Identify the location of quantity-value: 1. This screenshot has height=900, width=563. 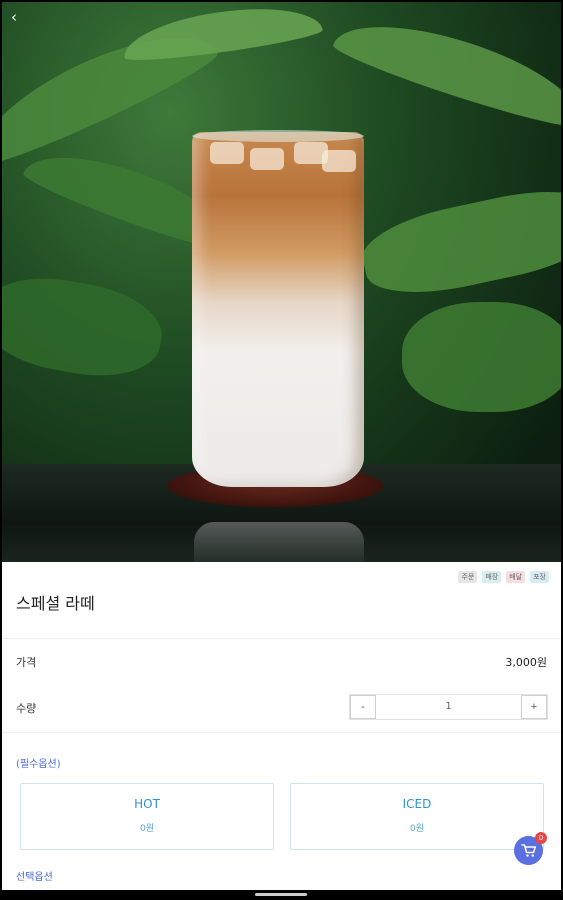
(448, 707).